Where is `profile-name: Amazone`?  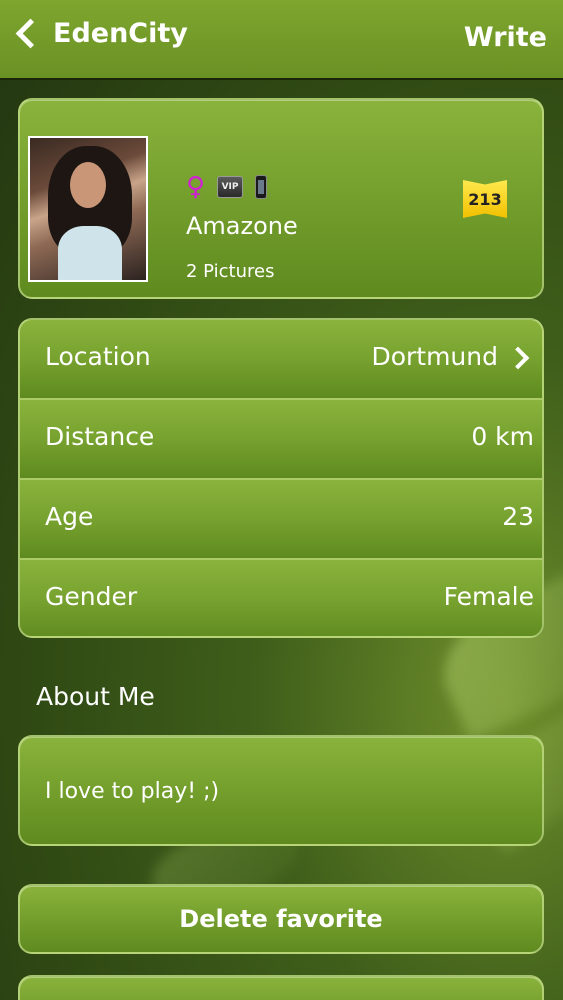
profile-name: Amazone is located at coordinates (242, 226).